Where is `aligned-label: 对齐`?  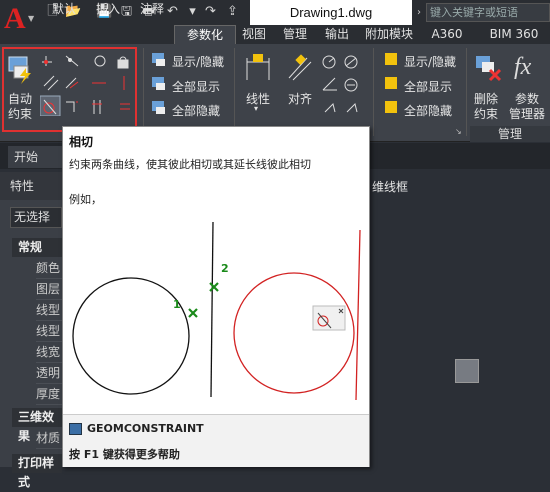 aligned-label: 对齐 is located at coordinates (300, 98).